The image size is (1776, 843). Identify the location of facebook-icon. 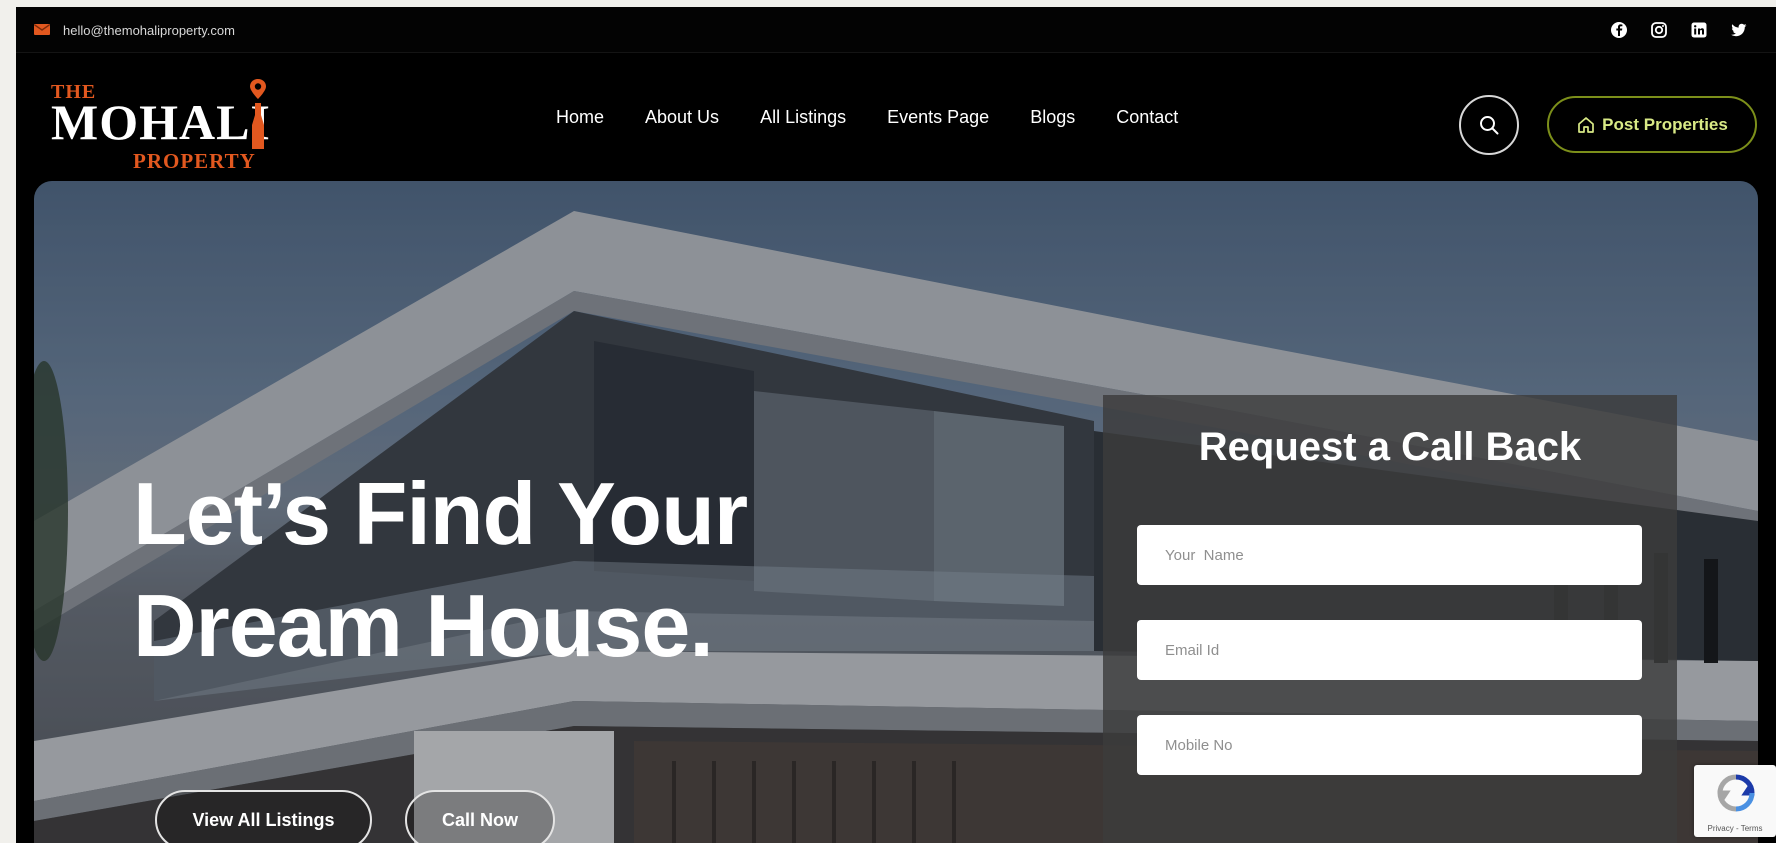
(1619, 30).